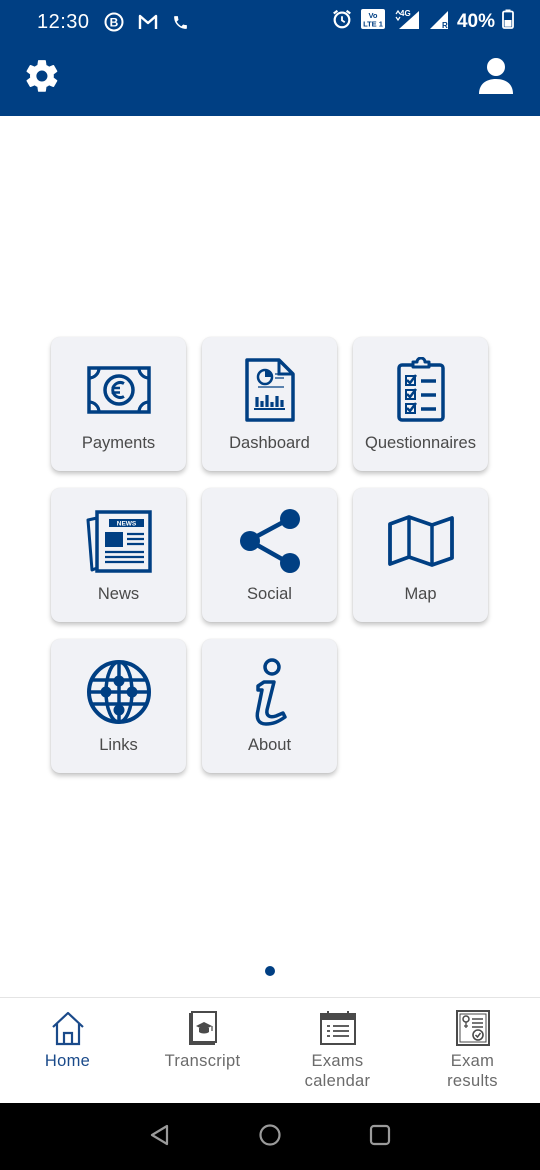  I want to click on phone-icon, so click(180, 22).